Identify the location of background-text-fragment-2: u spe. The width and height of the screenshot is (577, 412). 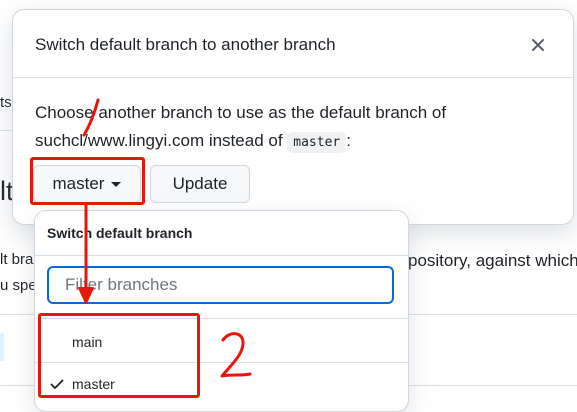
(18, 285).